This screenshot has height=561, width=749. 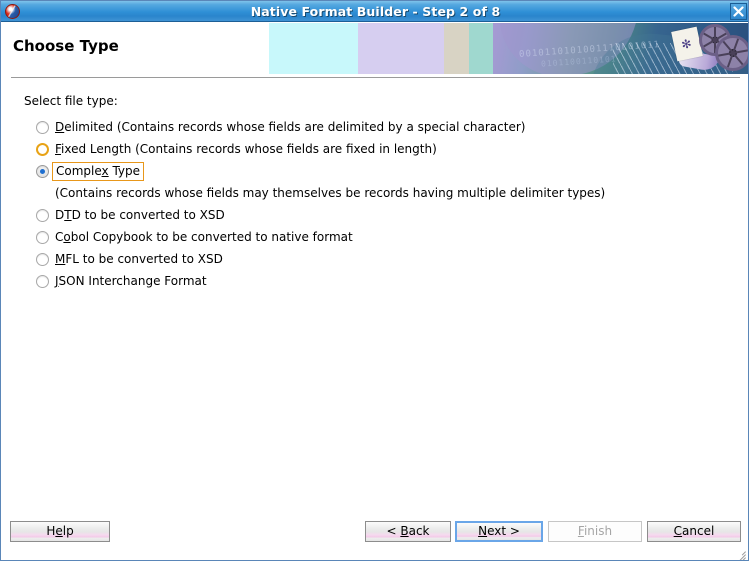 What do you see at coordinates (456, 48) in the screenshot?
I see `banner-band-tan` at bounding box center [456, 48].